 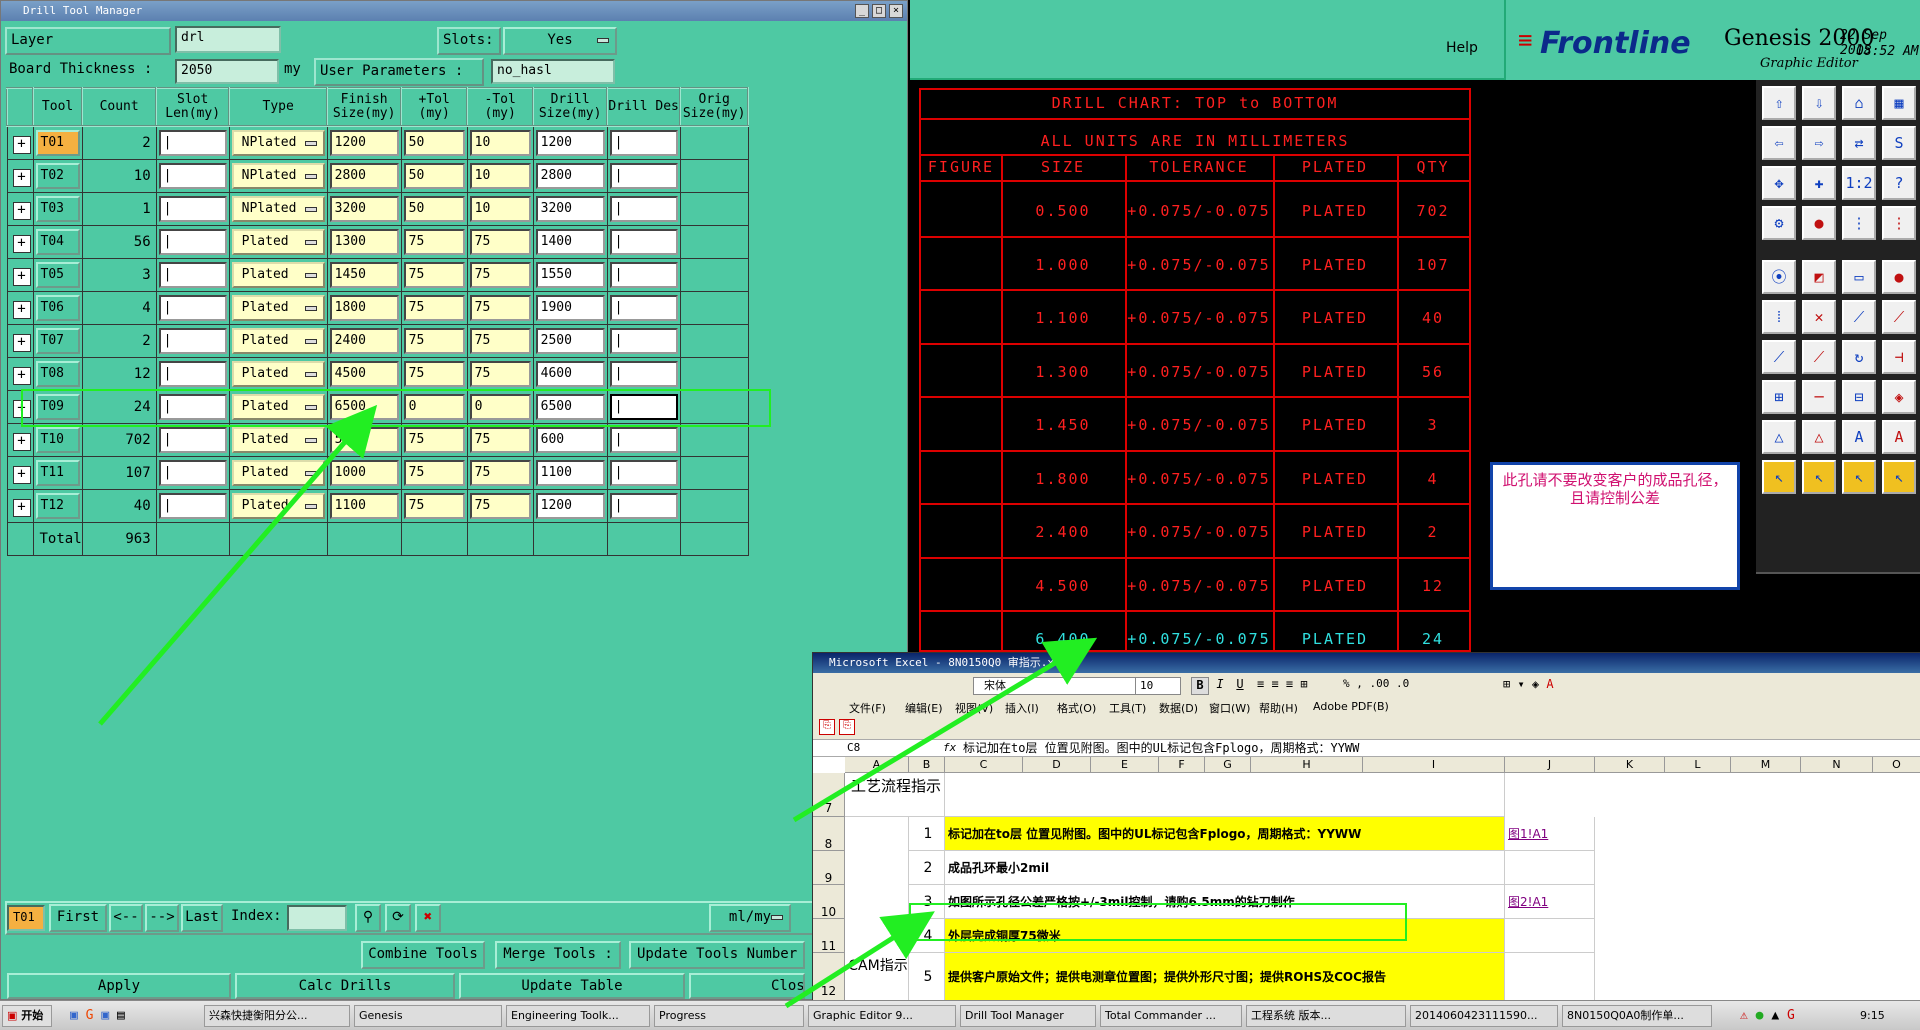 I want to click on drill-size-input: 6500, so click(x=570, y=407).